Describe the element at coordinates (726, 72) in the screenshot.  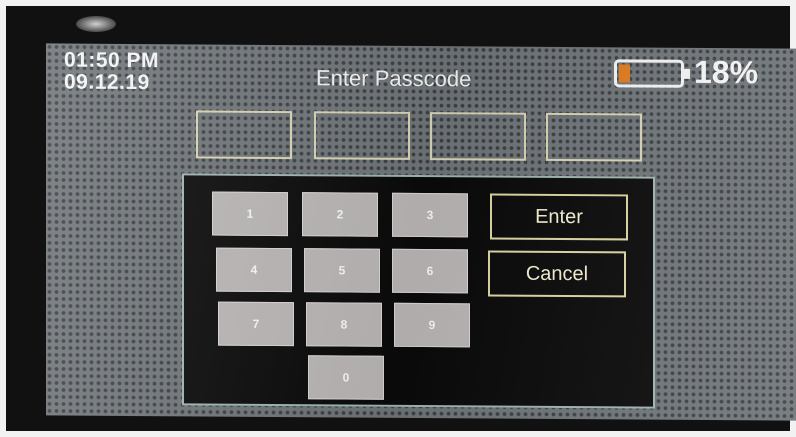
I see `battery-percentage: 18%` at that location.